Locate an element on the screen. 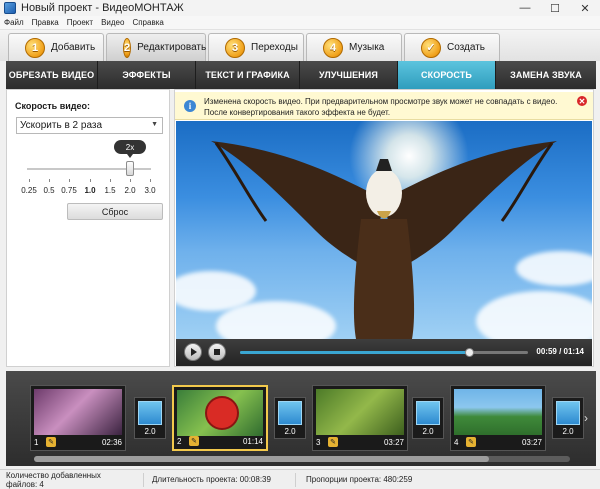  clip-thumbnail-selected: 2 ✎ 01:14 is located at coordinates (220, 418).